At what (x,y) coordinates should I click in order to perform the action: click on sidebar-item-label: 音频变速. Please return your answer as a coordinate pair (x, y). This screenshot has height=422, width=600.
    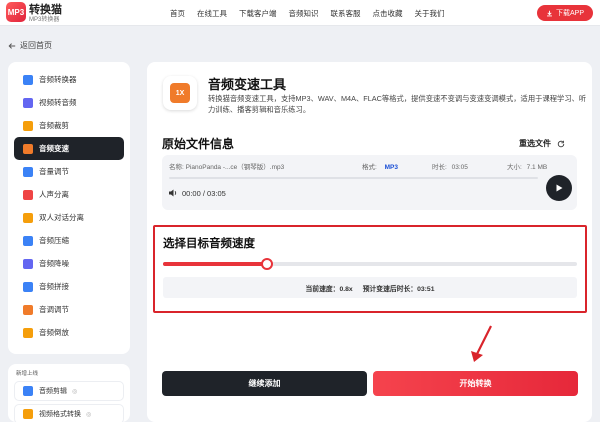
    Looking at the image, I should click on (54, 148).